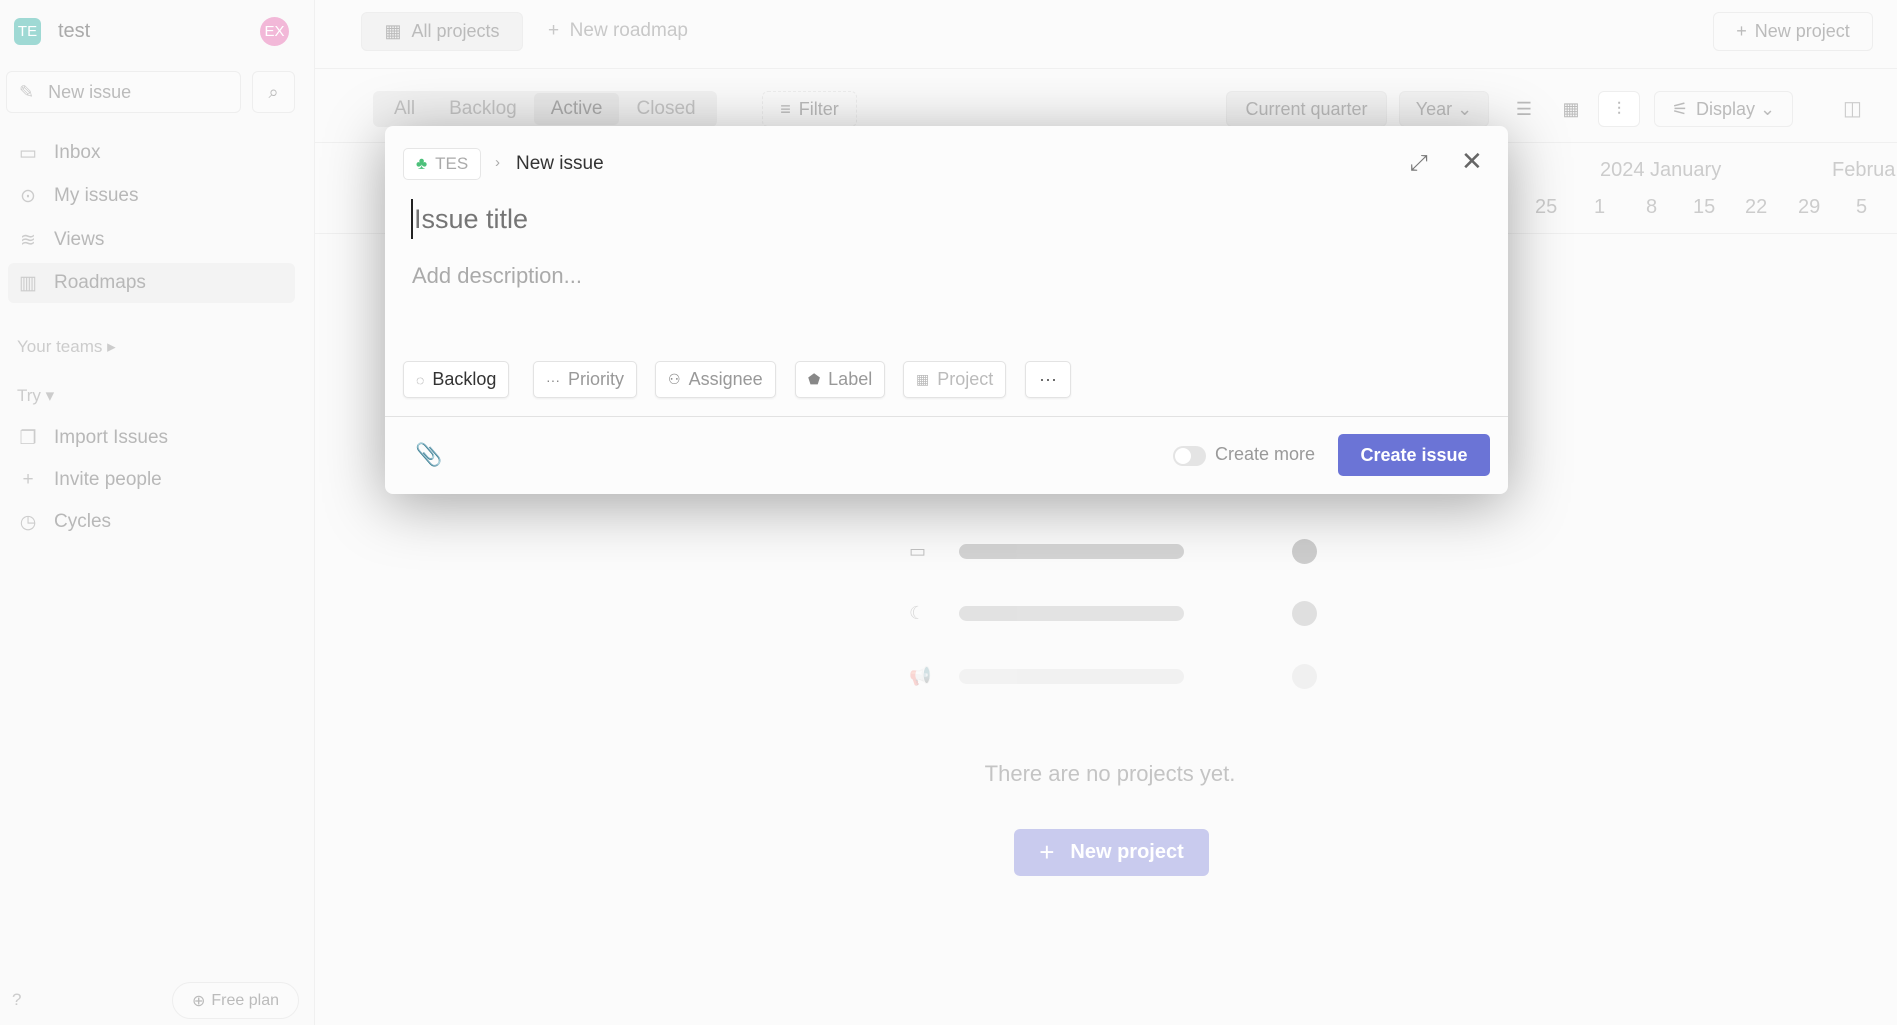 This screenshot has height=1025, width=1897. I want to click on day-label: 22, so click(1756, 207).